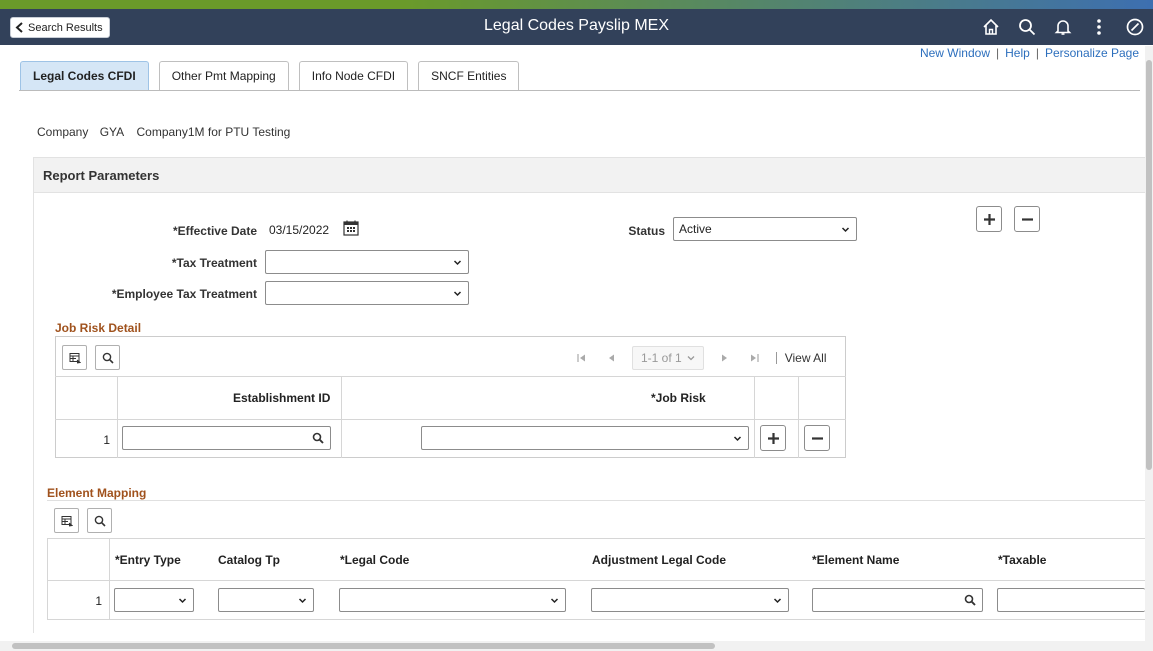 Image resolution: width=1153 pixels, height=651 pixels. Describe the element at coordinates (817, 438) in the screenshot. I see `delete-job-risk-row-button` at that location.